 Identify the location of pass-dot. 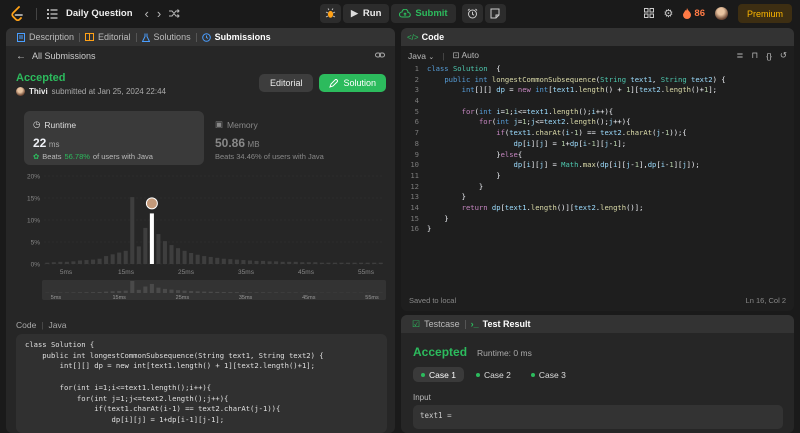
(532, 374).